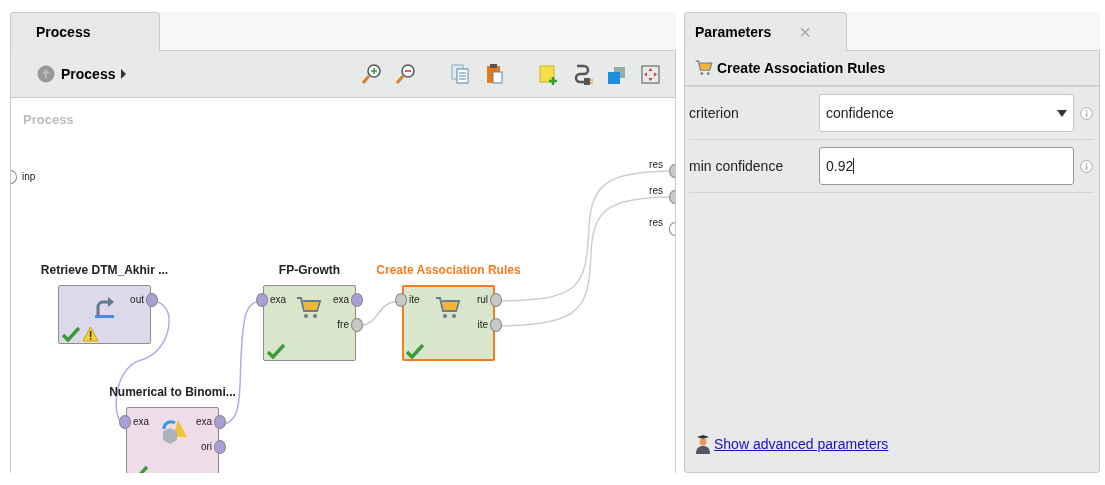 Image resolution: width=1105 pixels, height=485 pixels. I want to click on port-label: fre, so click(343, 324).